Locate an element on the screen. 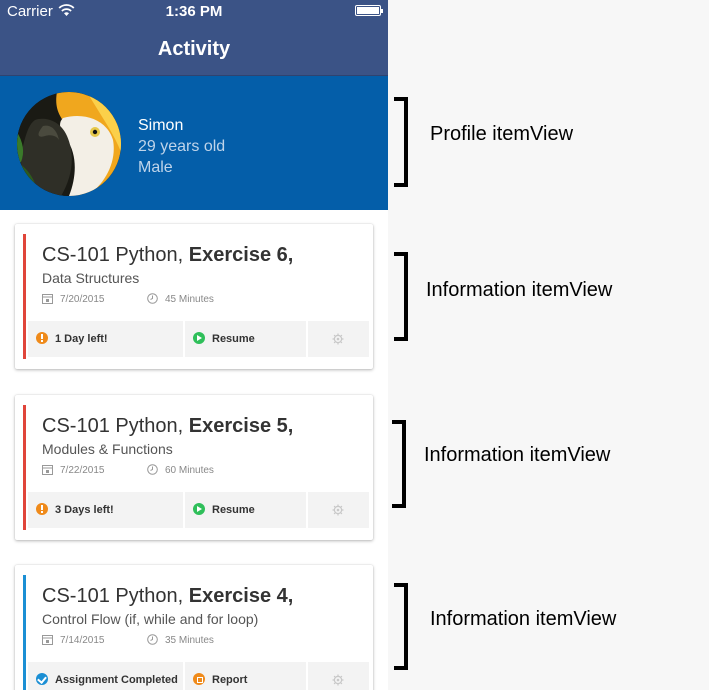 This screenshot has height=690, width=709. profile-gender: Male is located at coordinates (155, 167).